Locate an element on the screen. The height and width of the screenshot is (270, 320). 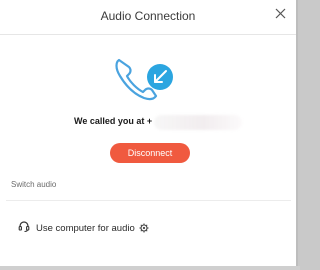
dialog-title: Audio Connection is located at coordinates (148, 16).